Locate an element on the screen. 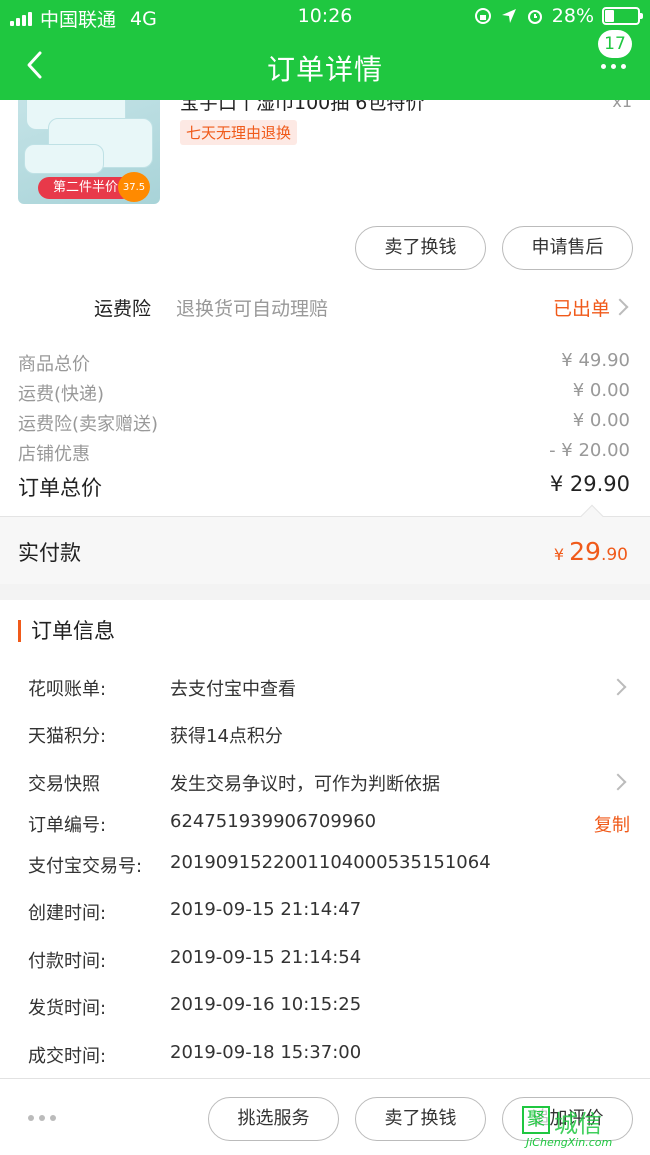 This screenshot has width=650, height=1155. order-info-title: 订单信息 is located at coordinates (66, 631).